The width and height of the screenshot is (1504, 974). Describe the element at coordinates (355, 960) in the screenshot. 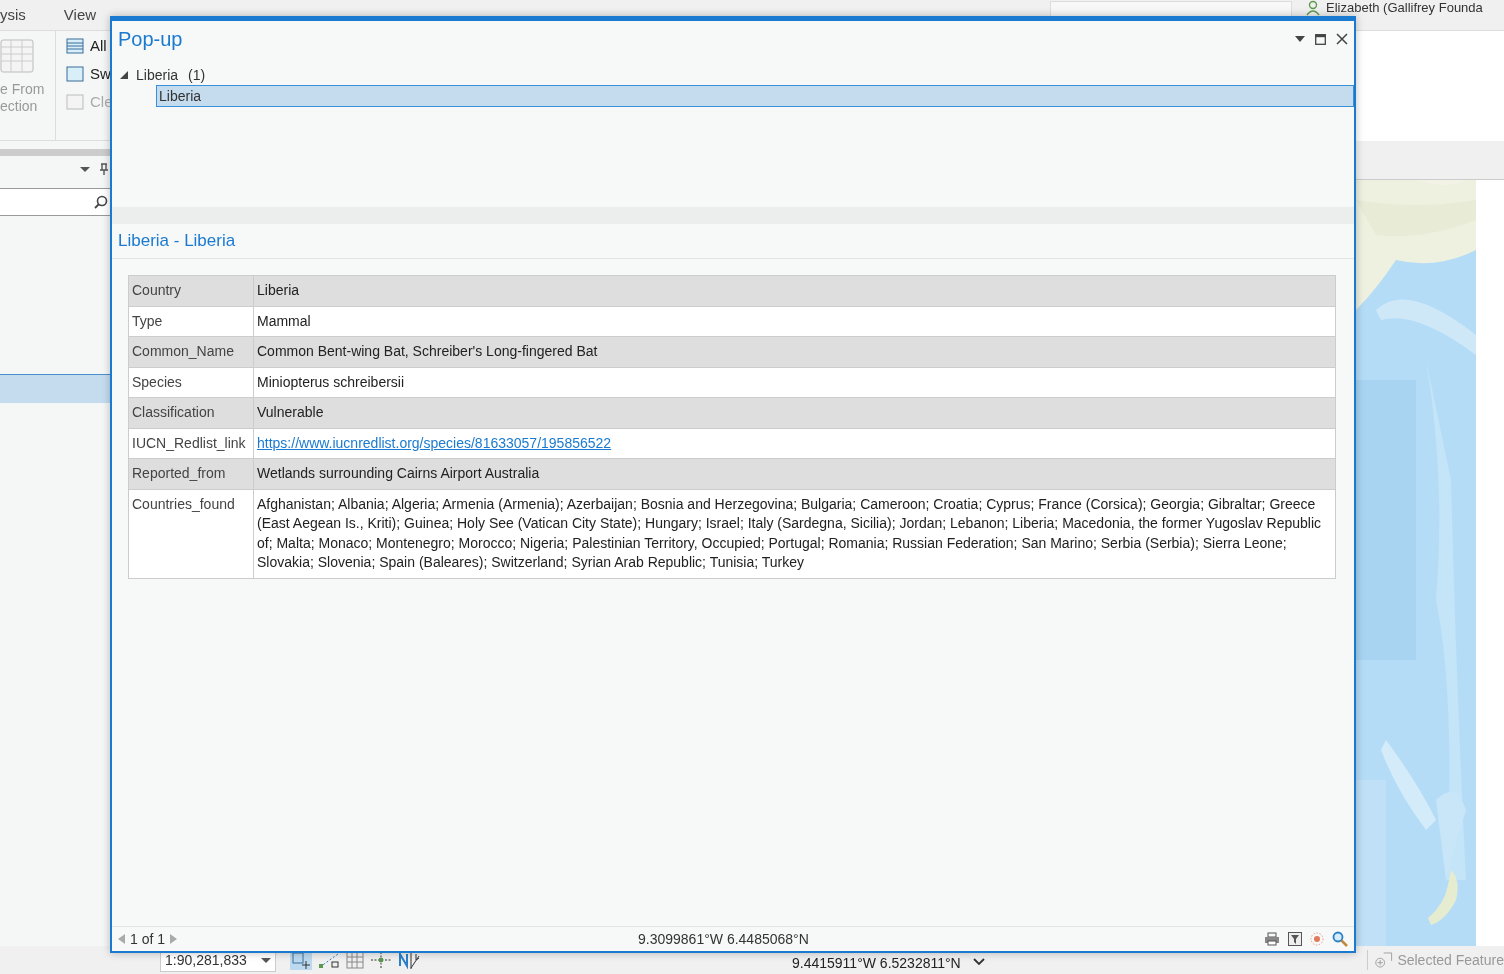

I see `grid-icon` at that location.